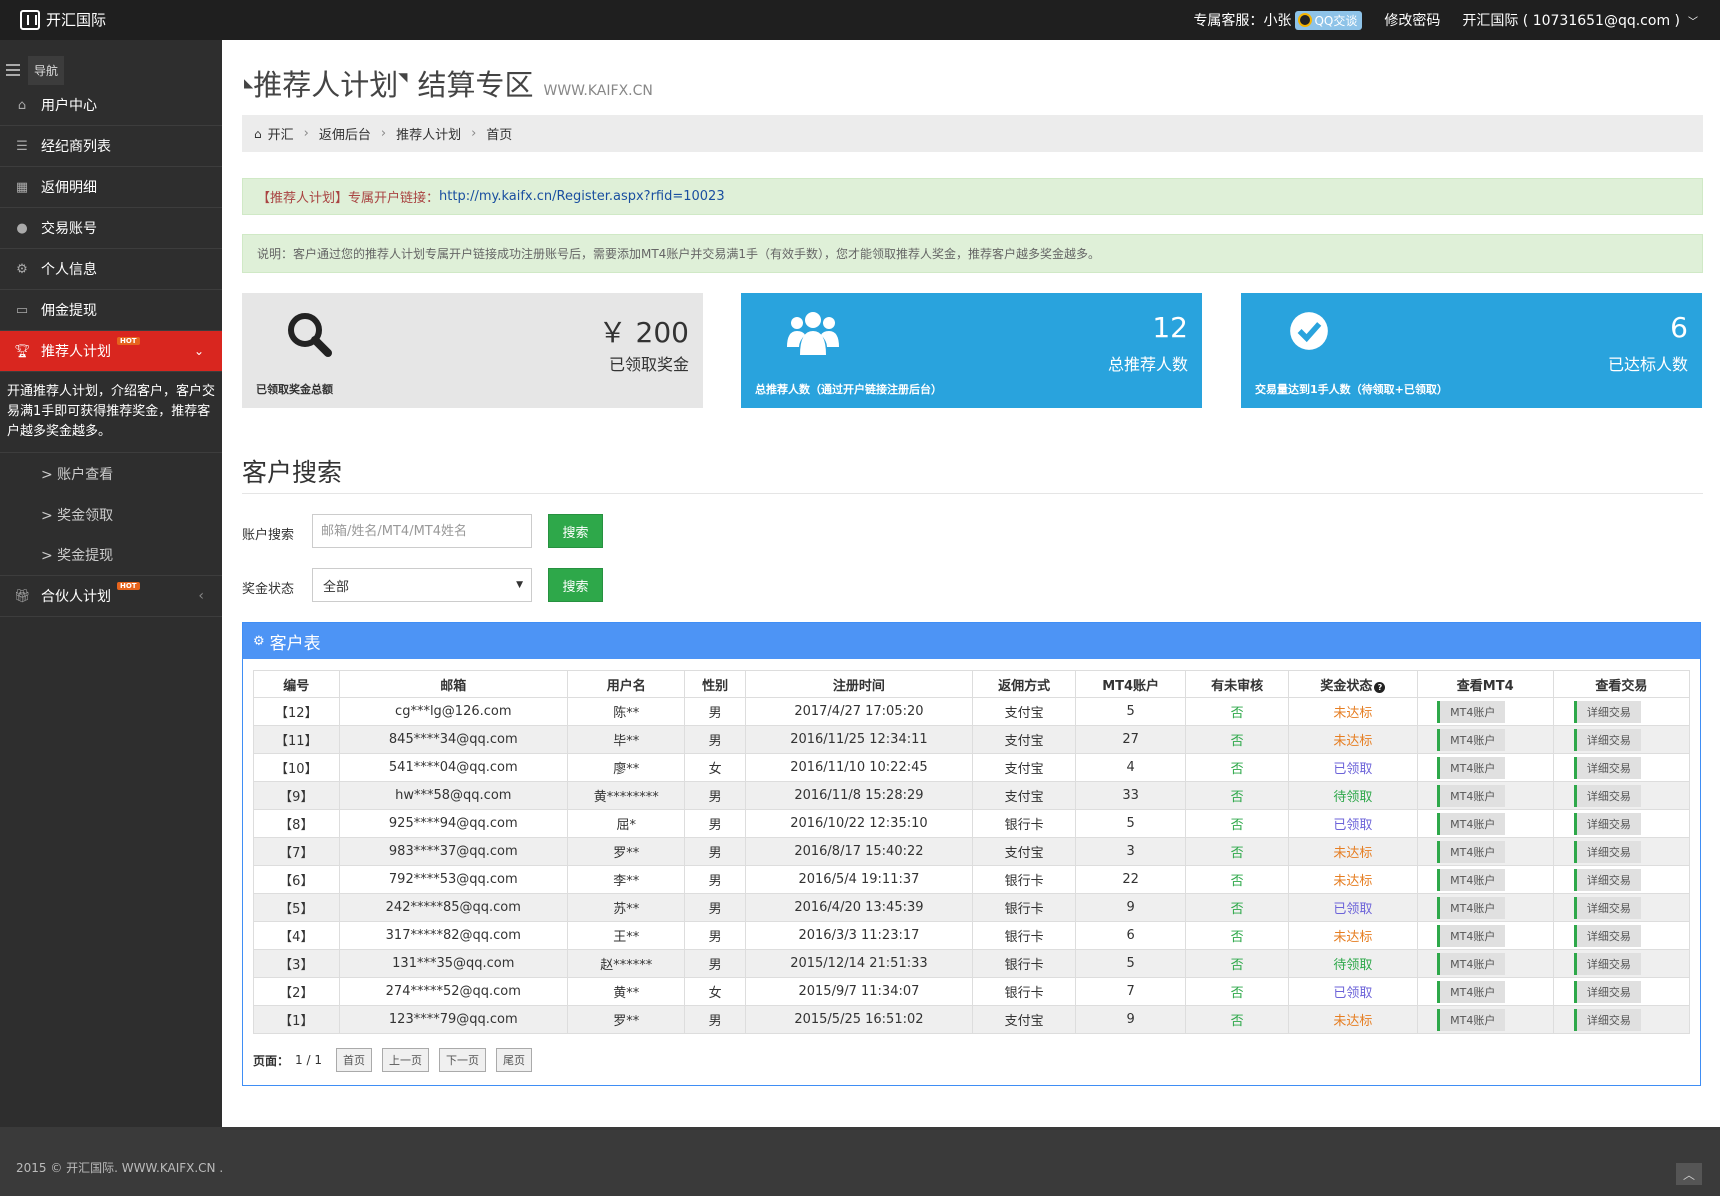 The image size is (1720, 1196). Describe the element at coordinates (76, 147) in the screenshot. I see `sidebar-item-label: 经纪商列表` at that location.